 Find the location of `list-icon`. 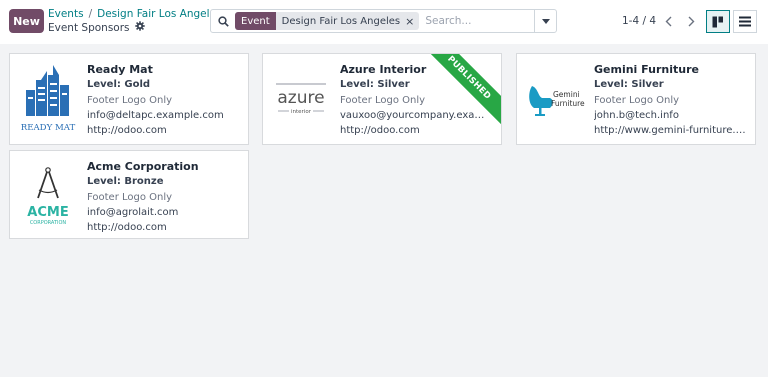

list-icon is located at coordinates (745, 21).